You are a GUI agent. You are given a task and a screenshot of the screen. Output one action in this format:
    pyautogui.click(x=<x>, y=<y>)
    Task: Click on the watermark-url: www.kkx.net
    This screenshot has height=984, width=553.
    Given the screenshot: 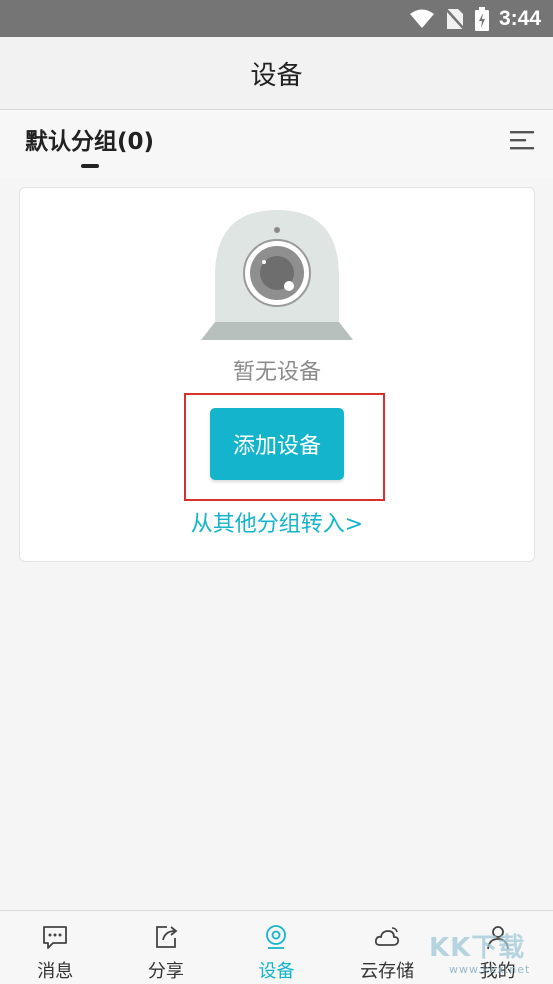 What is the action you would take?
    pyautogui.click(x=490, y=969)
    